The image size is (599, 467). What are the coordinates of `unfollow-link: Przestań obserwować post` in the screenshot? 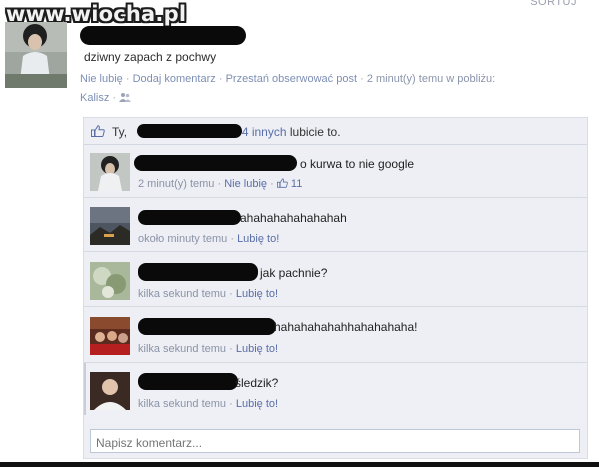 It's located at (291, 79).